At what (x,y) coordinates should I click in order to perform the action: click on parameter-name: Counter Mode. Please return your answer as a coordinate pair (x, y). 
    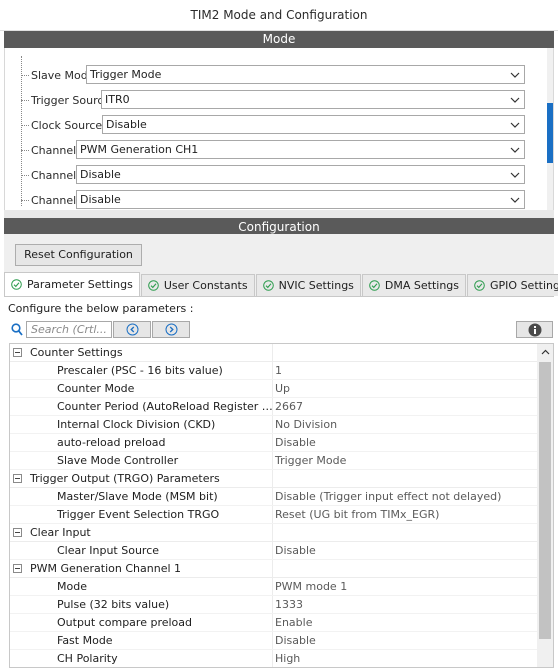
    Looking at the image, I should click on (96, 388).